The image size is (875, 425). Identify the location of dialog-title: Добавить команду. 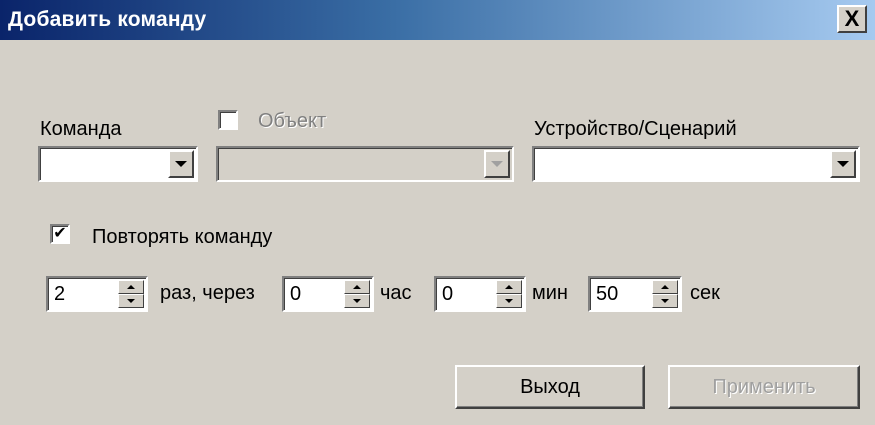
(107, 19).